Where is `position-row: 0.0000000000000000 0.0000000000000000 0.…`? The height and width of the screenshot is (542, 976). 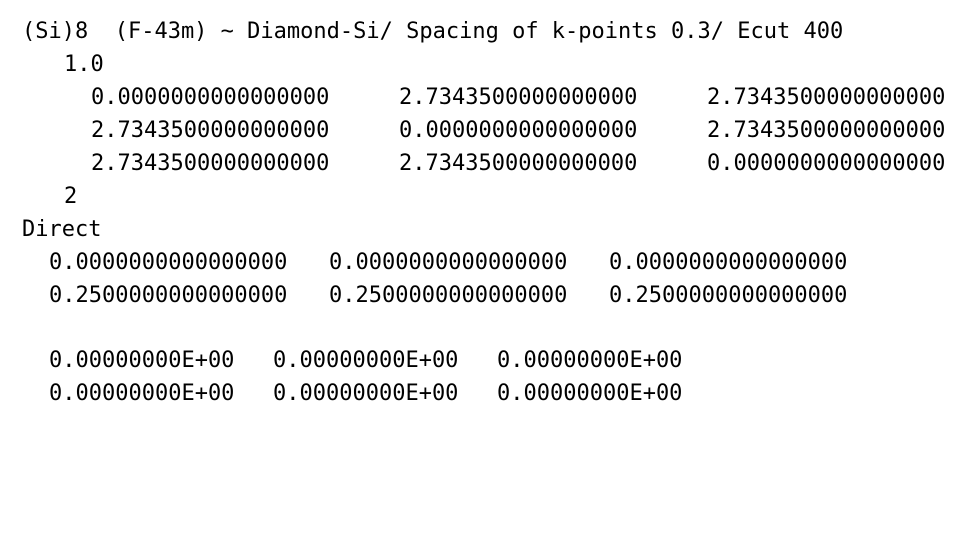 position-row: 0.0000000000000000 0.0000000000000000 0.… is located at coordinates (488, 262).